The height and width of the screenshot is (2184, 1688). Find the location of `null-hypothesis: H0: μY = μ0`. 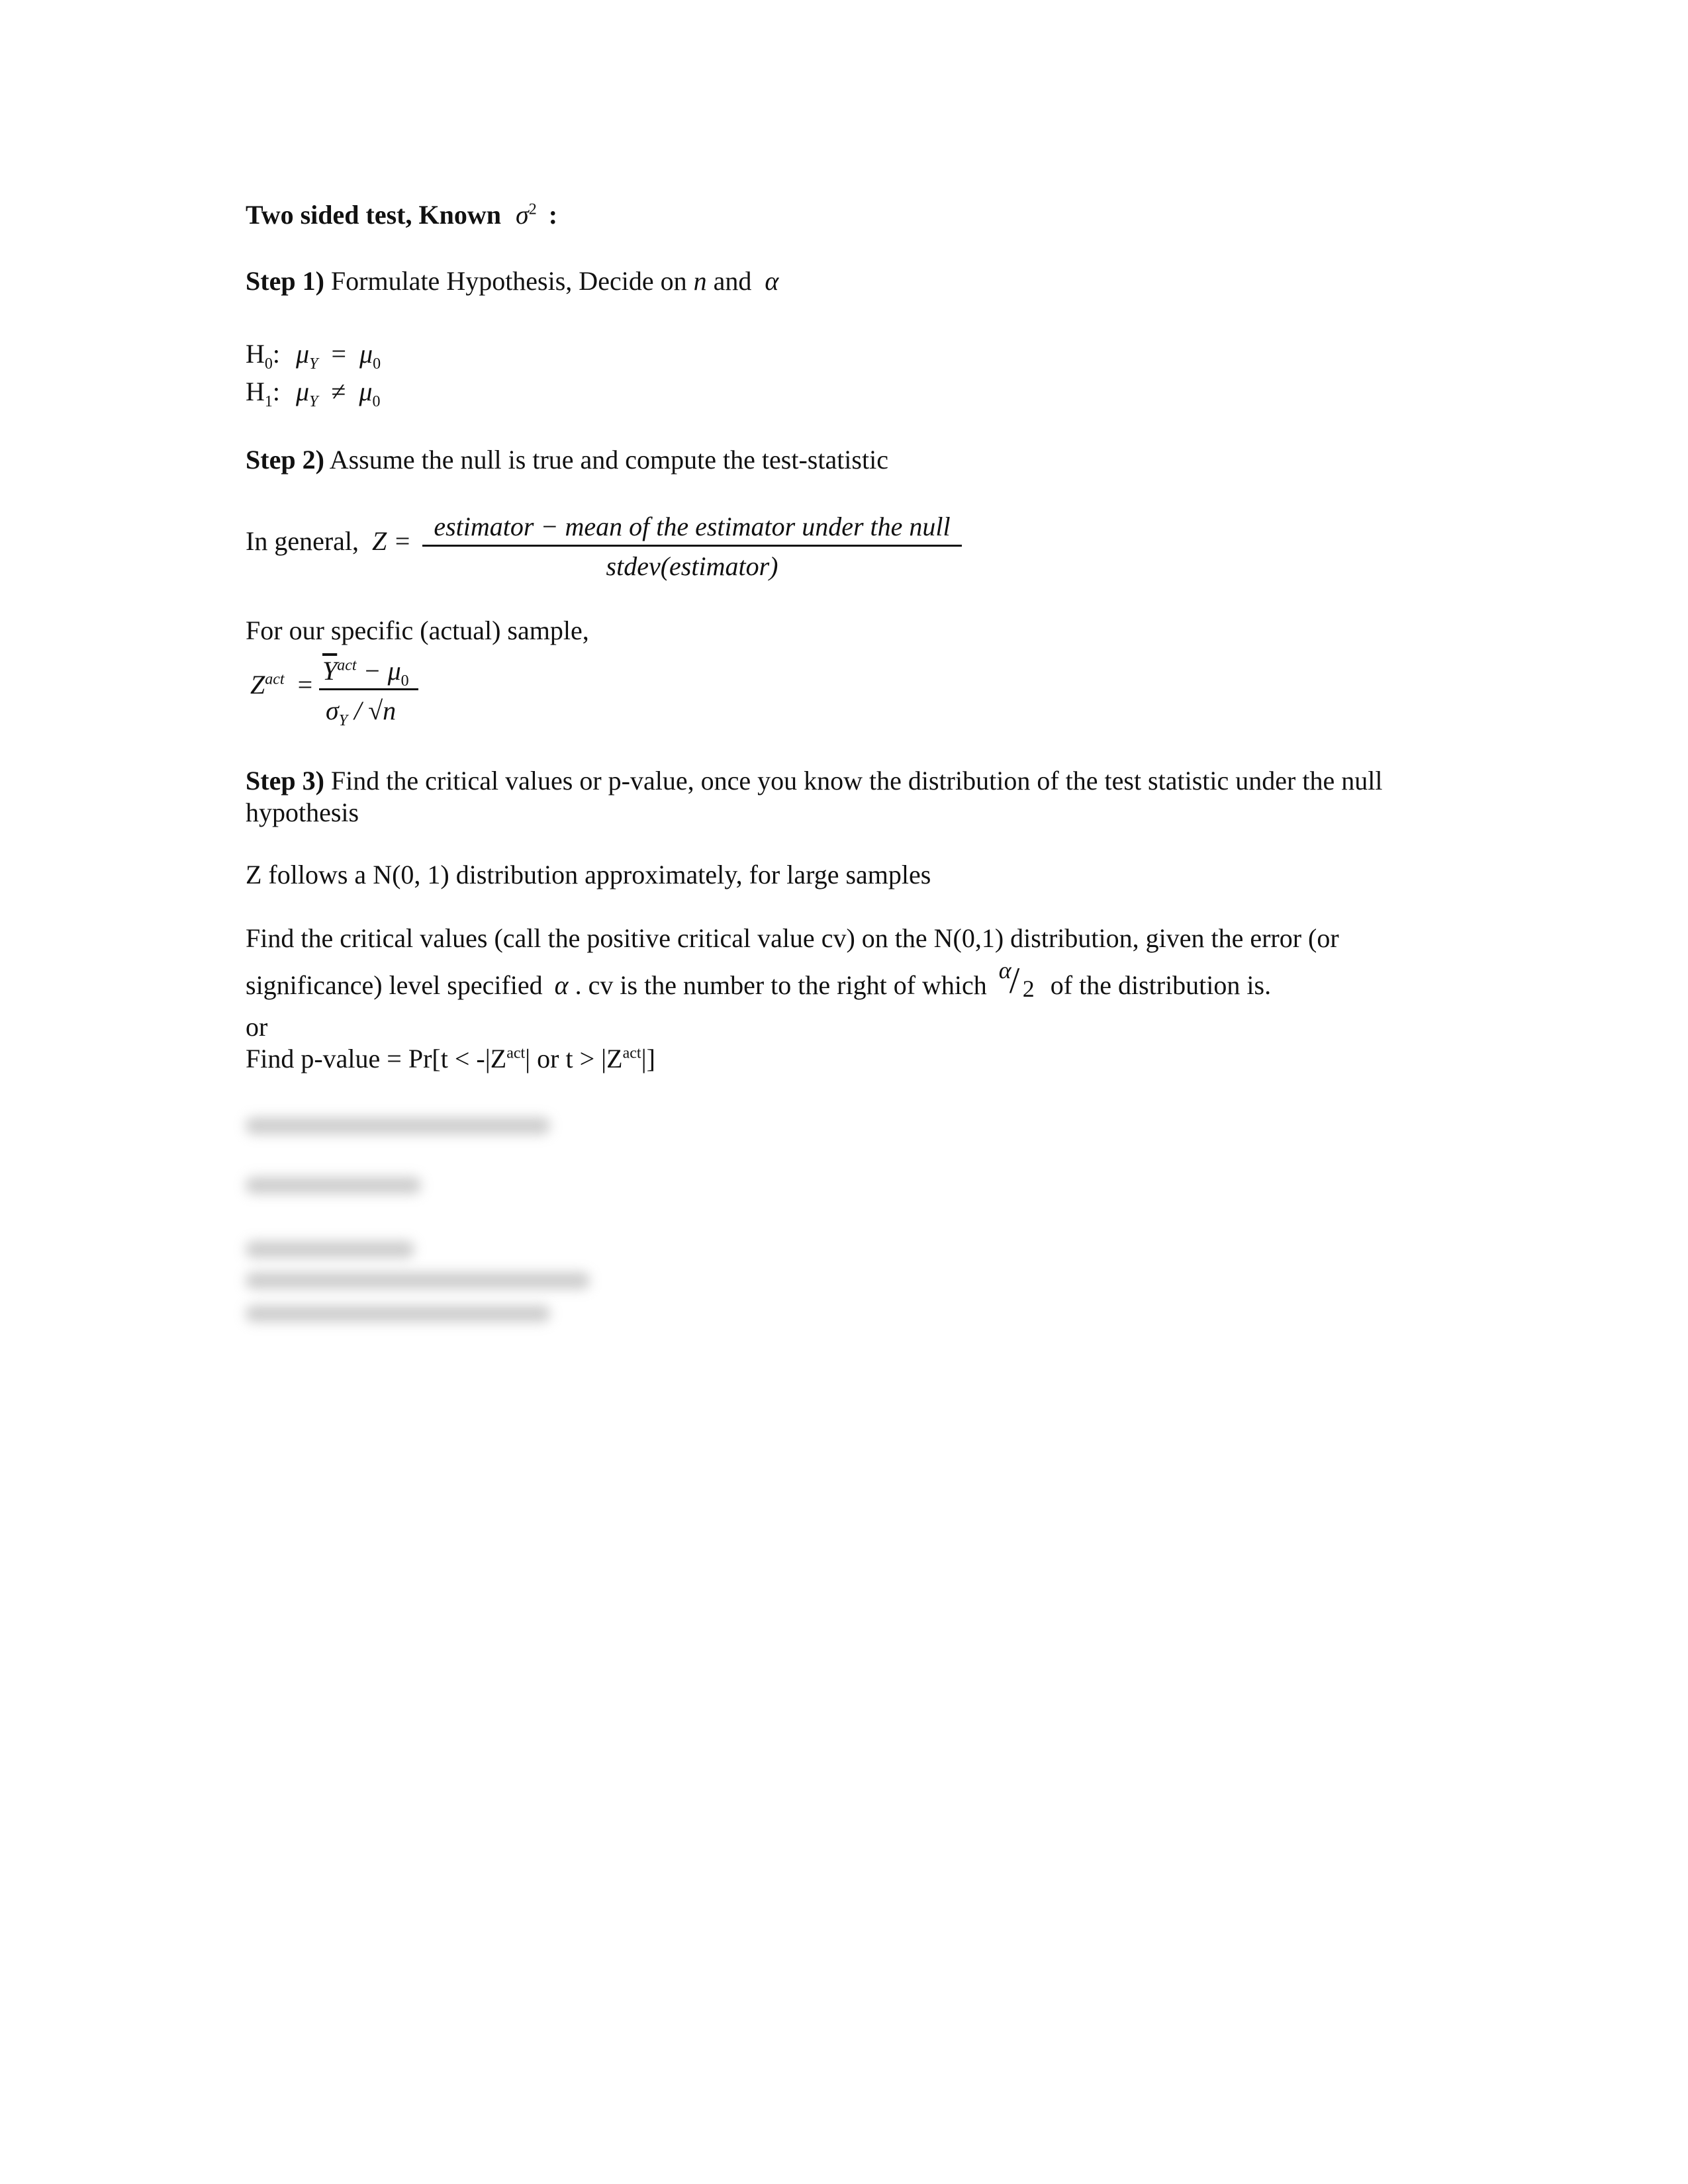

null-hypothesis: H0: μY = μ0 is located at coordinates (313, 356).